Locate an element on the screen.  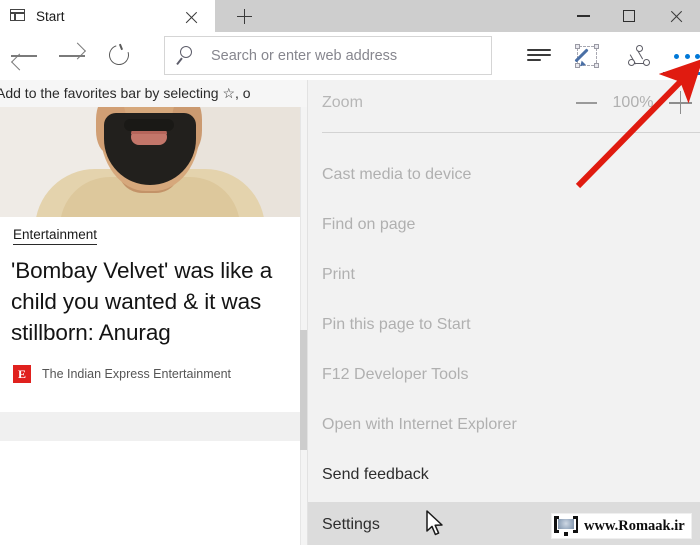
arrow-right-icon is located at coordinates (72, 56).